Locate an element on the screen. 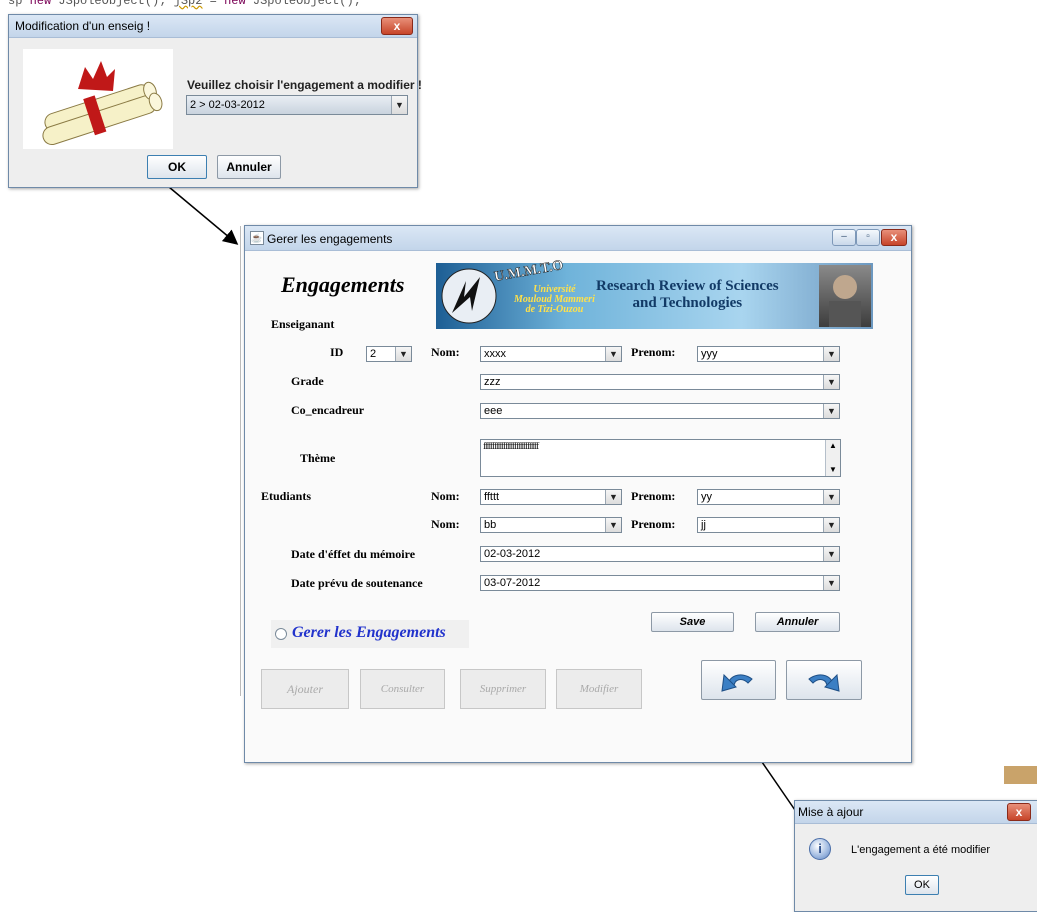 The width and height of the screenshot is (1037, 912). scroll-up-icon: ▲ is located at coordinates (833, 446).